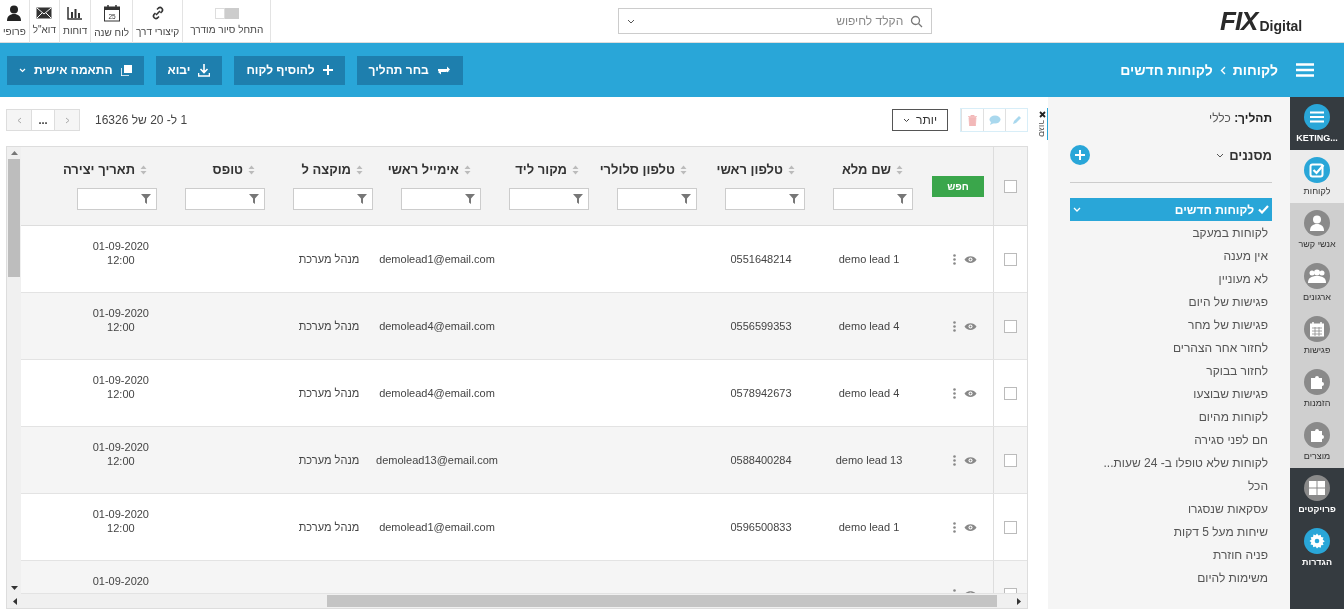 The width and height of the screenshot is (1344, 609). What do you see at coordinates (1171, 554) in the screenshot?
I see `filter-item: פניה חוזרת` at bounding box center [1171, 554].